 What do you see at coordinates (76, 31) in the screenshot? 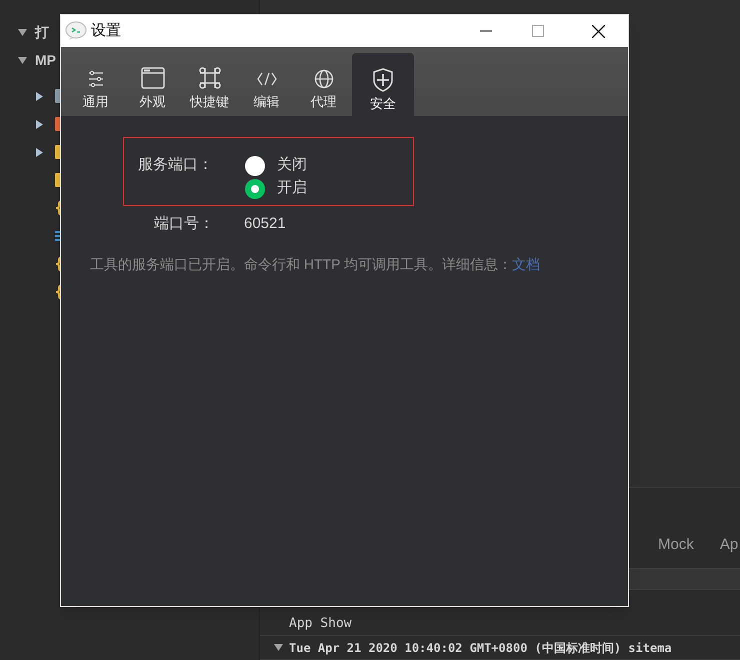
I see `app-icon` at bounding box center [76, 31].